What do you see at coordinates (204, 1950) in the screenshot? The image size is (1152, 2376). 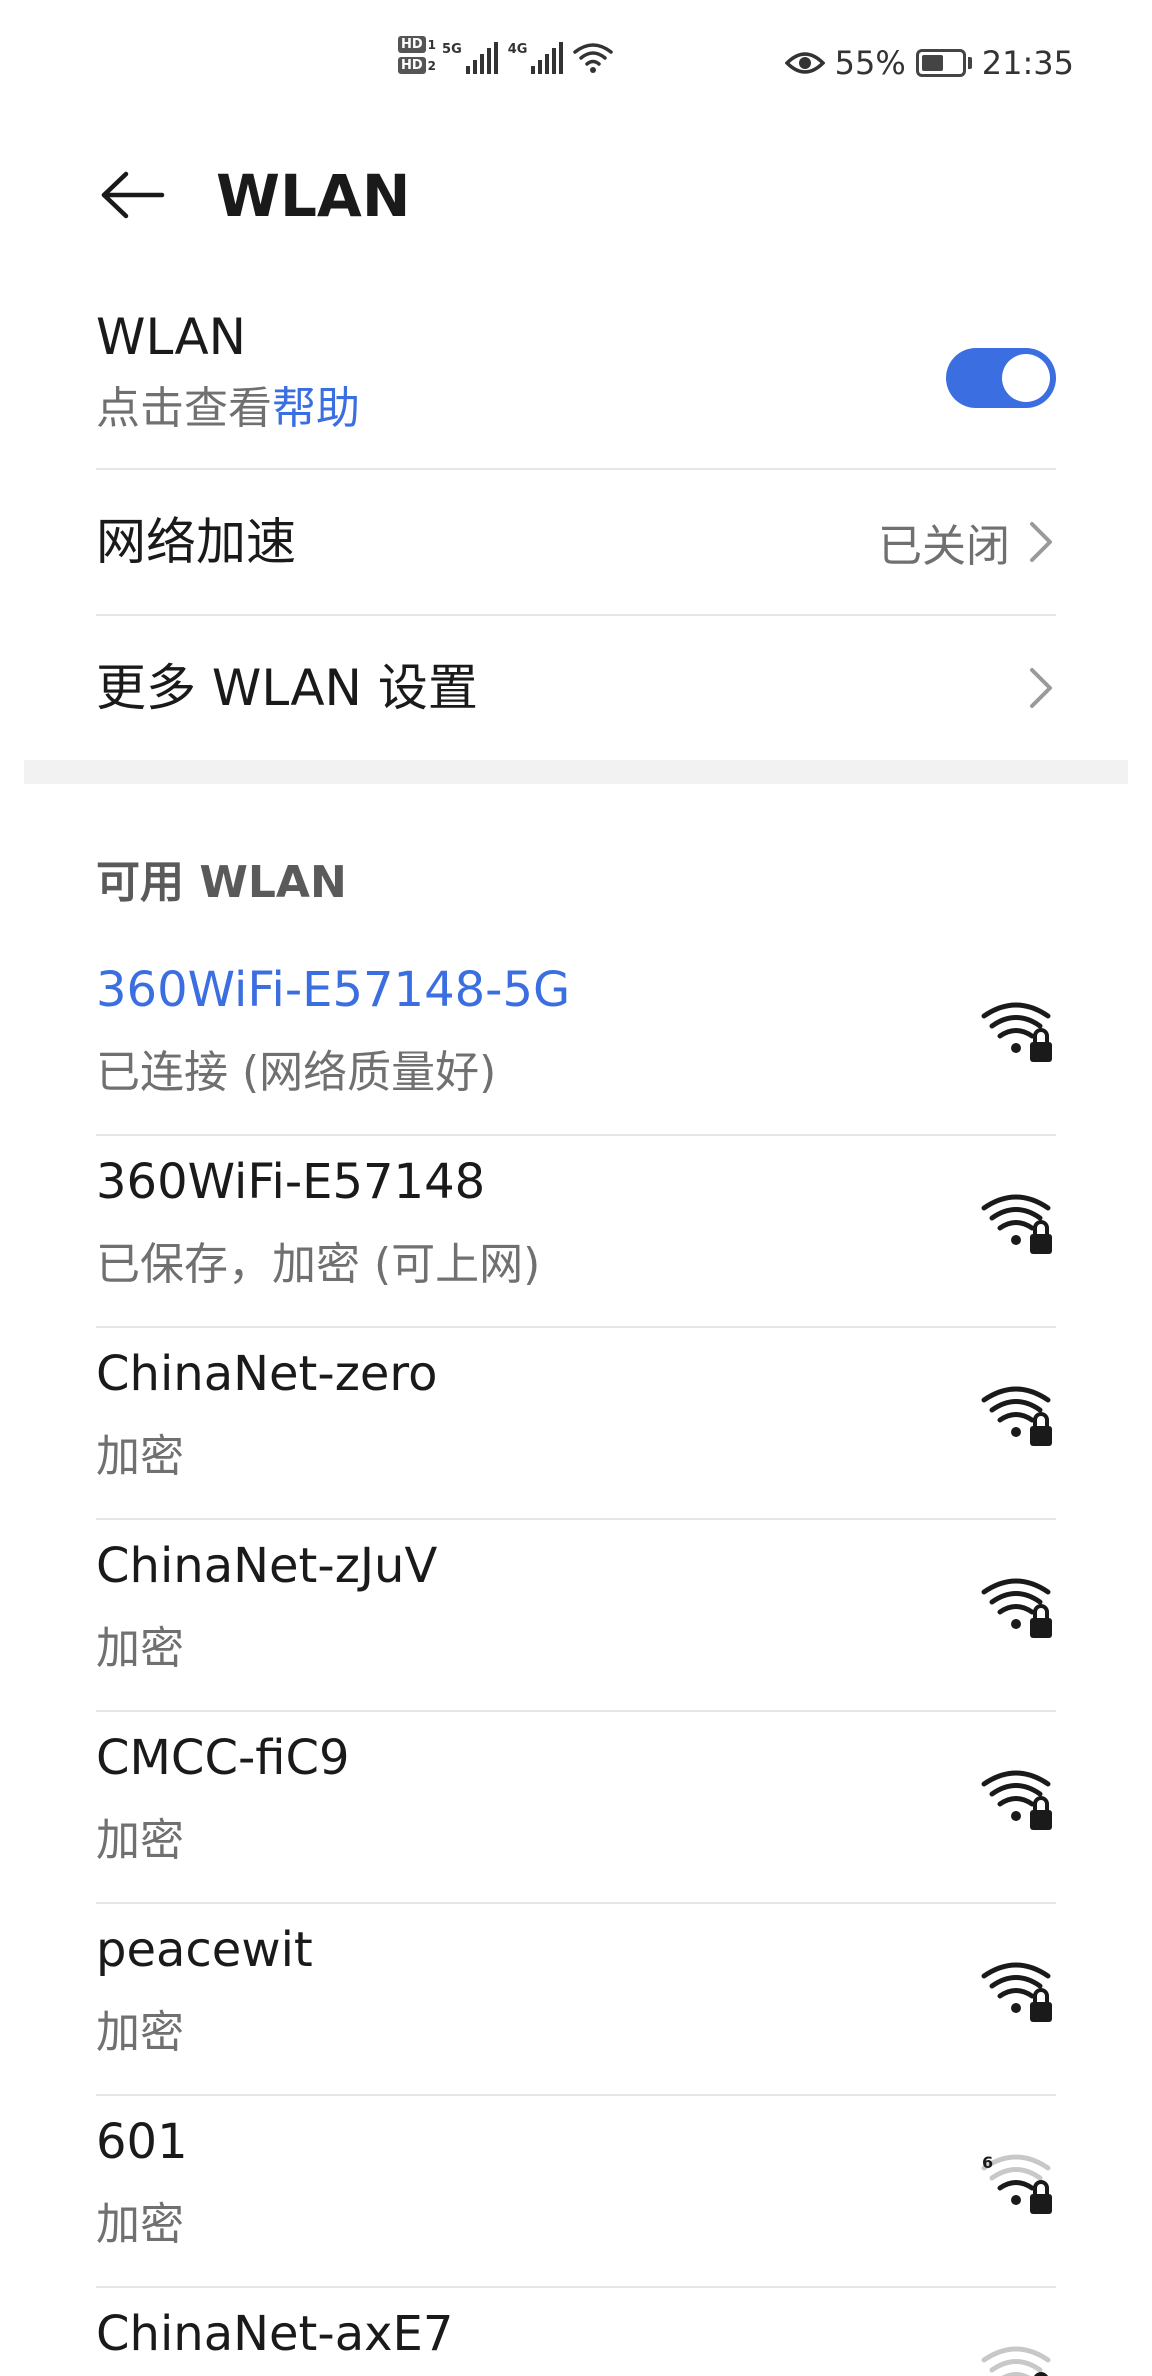 I see `network-name: peacewit` at bounding box center [204, 1950].